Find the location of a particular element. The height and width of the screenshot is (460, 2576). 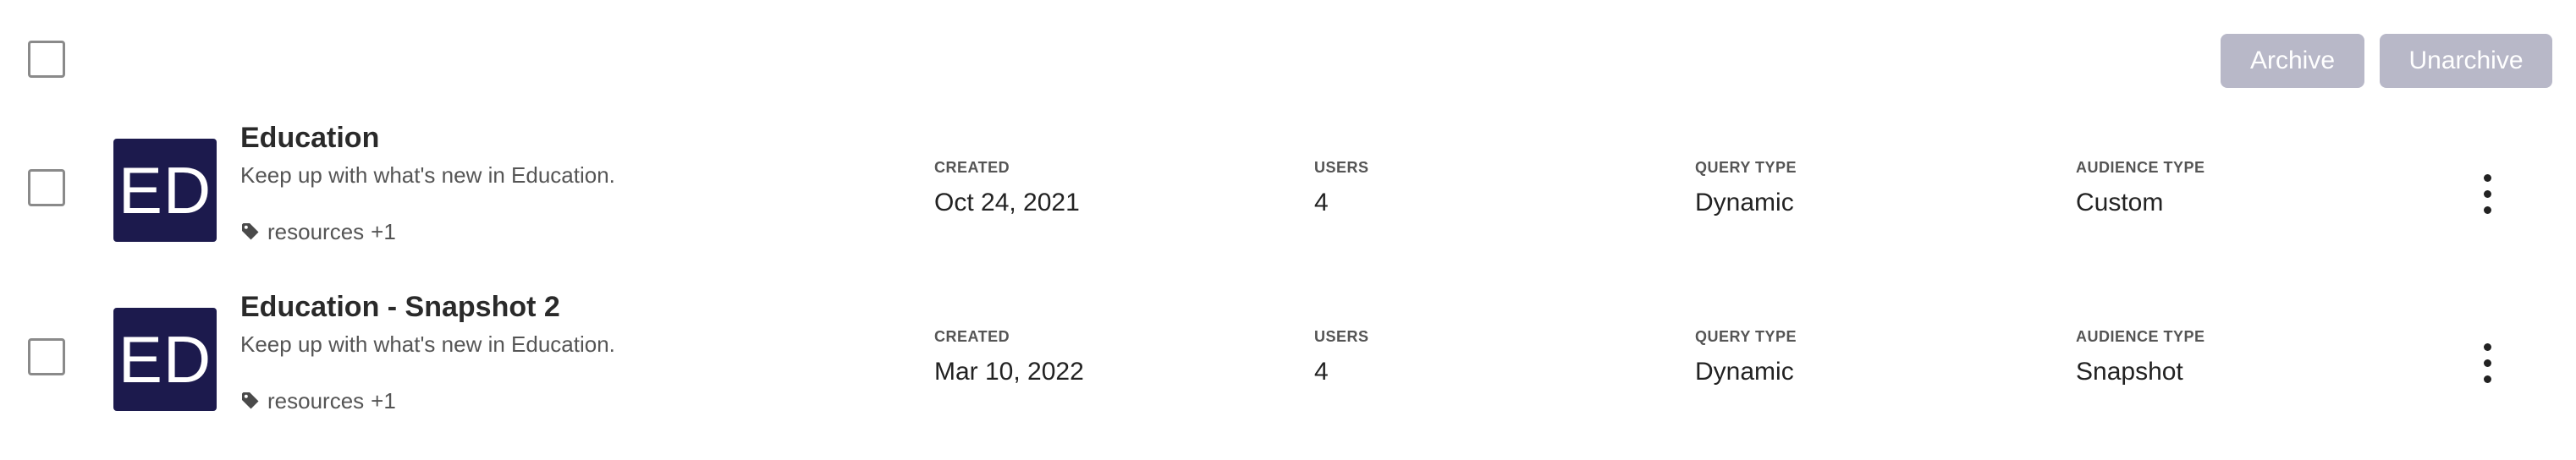

item-title: Education is located at coordinates (309, 138).